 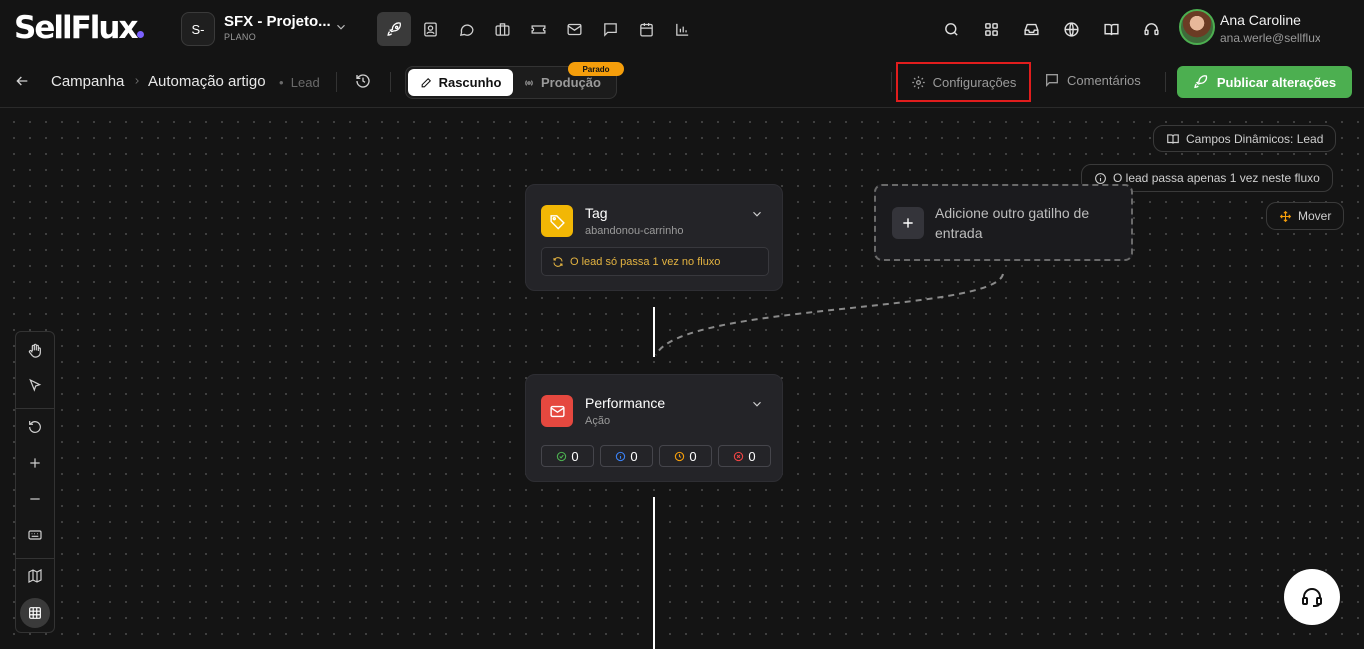 What do you see at coordinates (430, 29) in the screenshot?
I see `contact-icon` at bounding box center [430, 29].